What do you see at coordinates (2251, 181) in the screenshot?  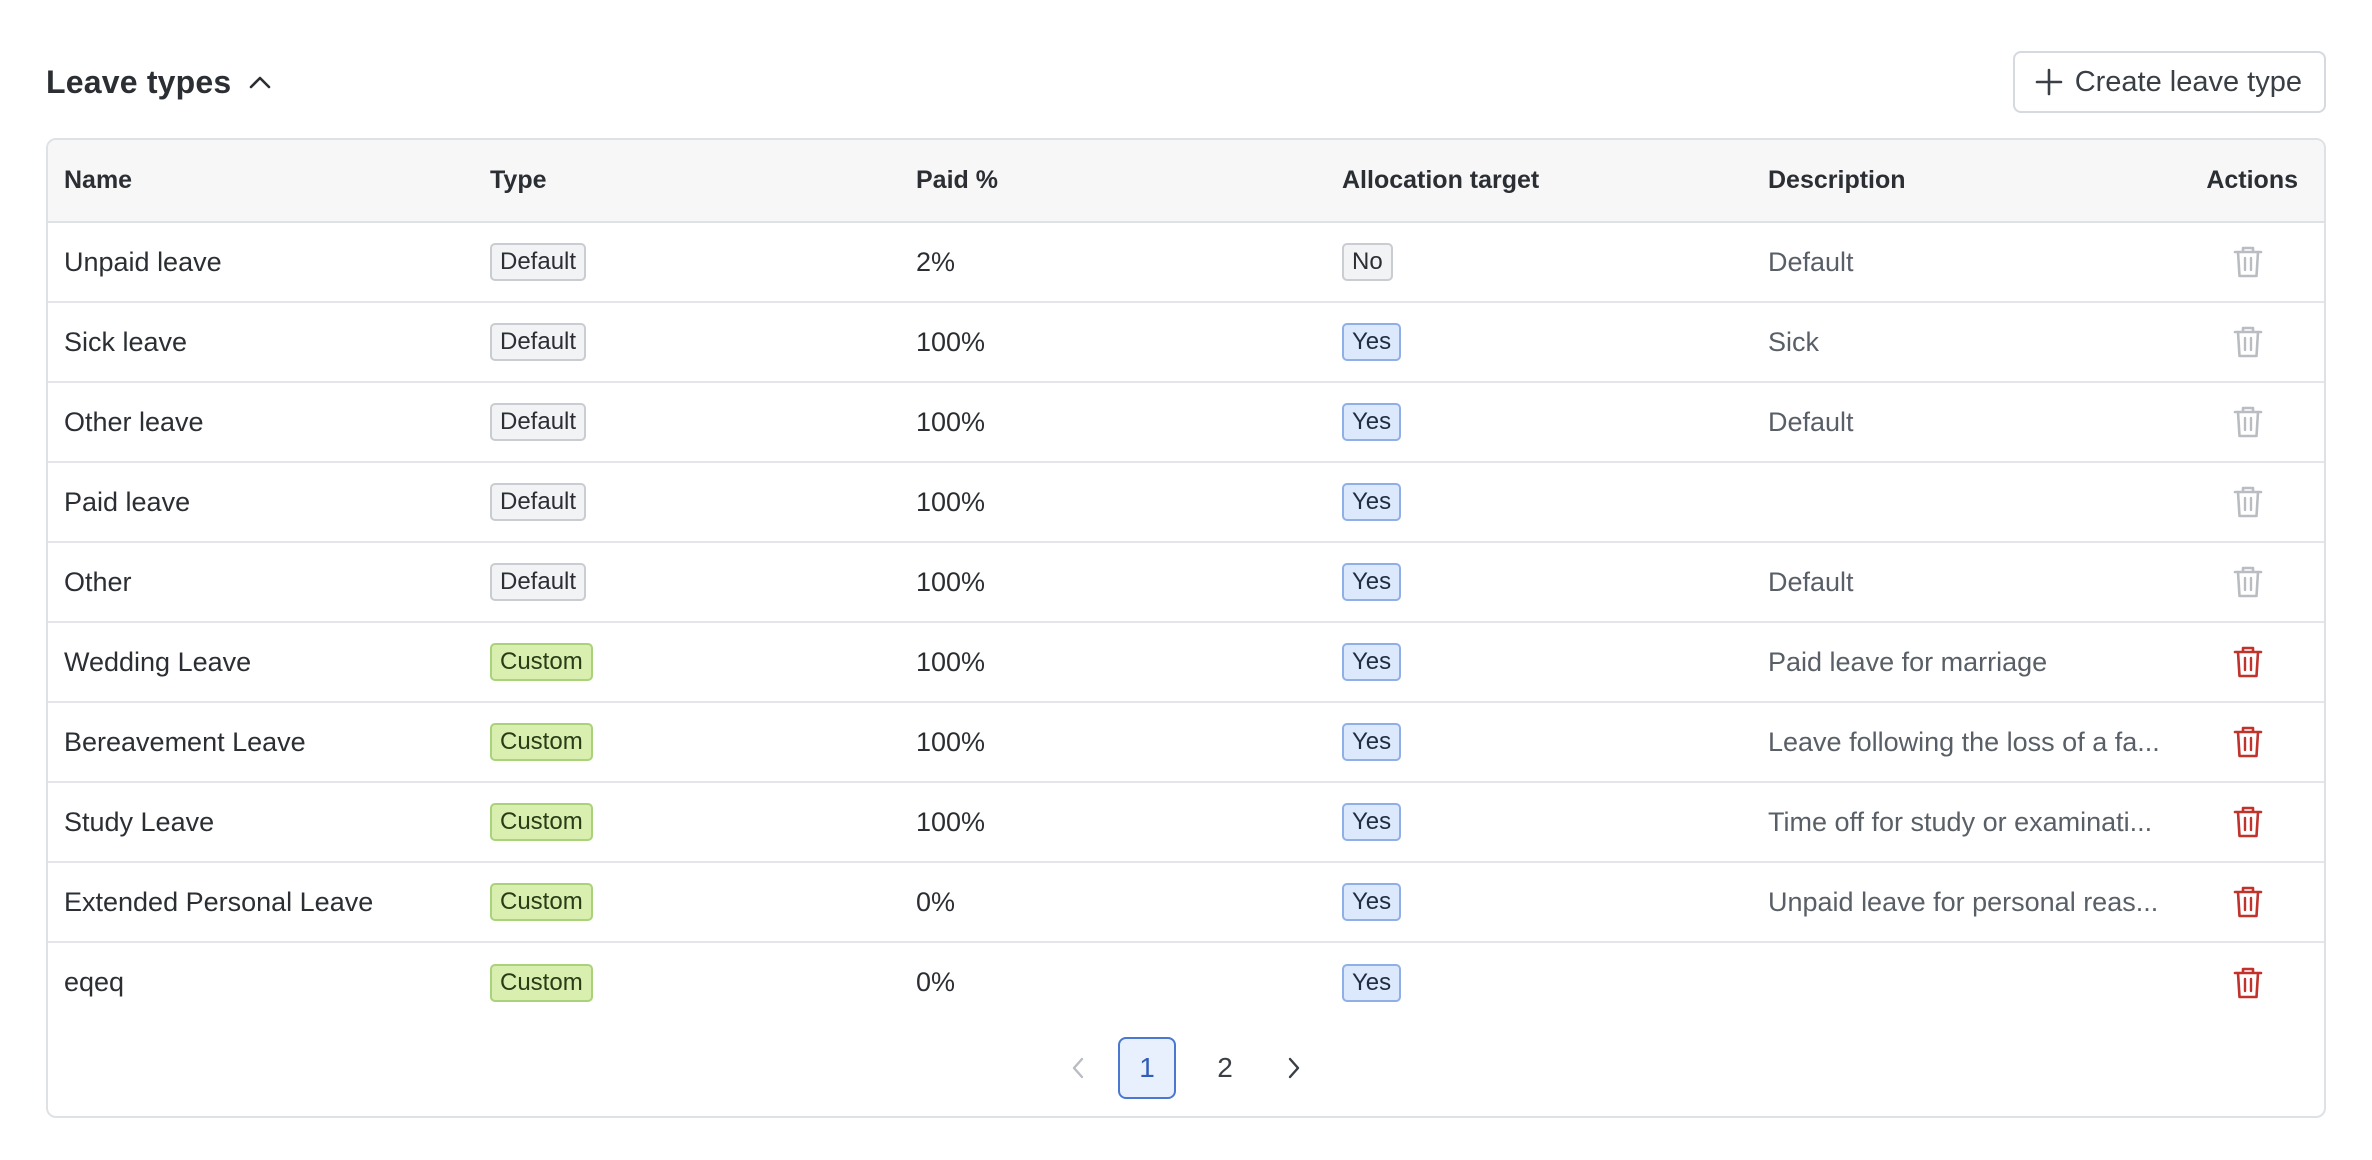 I see `column-header-actions: Actions` at bounding box center [2251, 181].